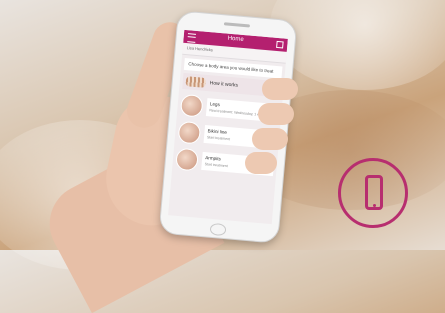  I want to click on legs-thumbnail, so click(191, 106).